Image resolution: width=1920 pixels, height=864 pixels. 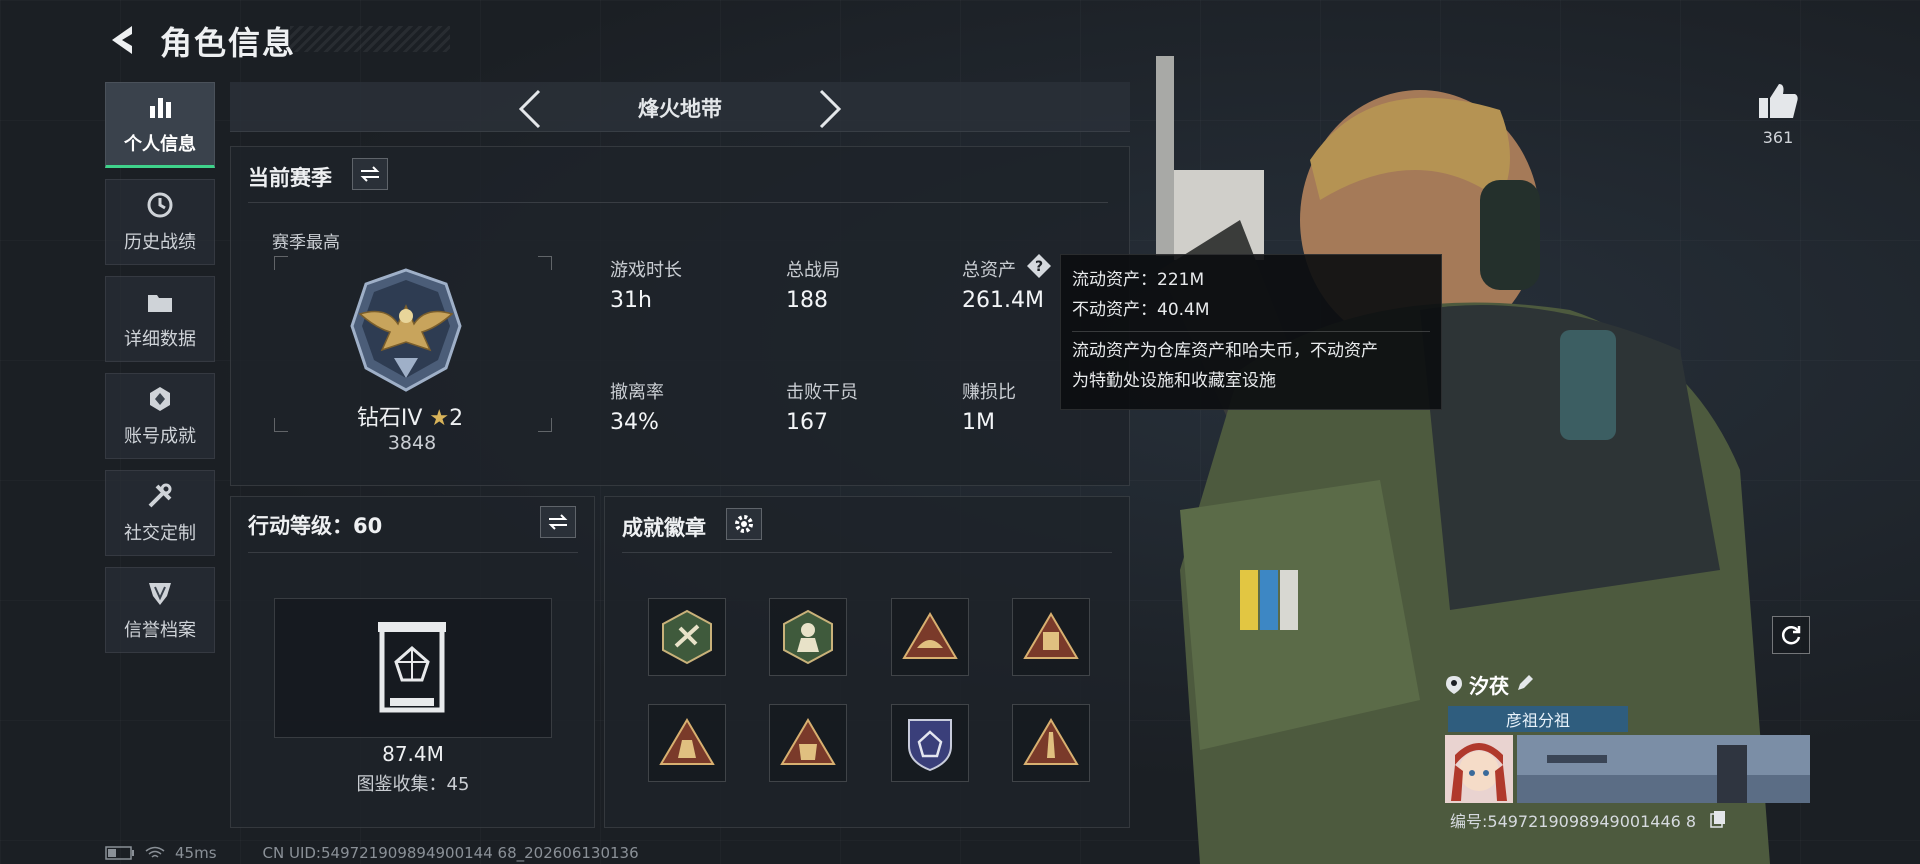 I want to click on folder-icon, so click(x=160, y=303).